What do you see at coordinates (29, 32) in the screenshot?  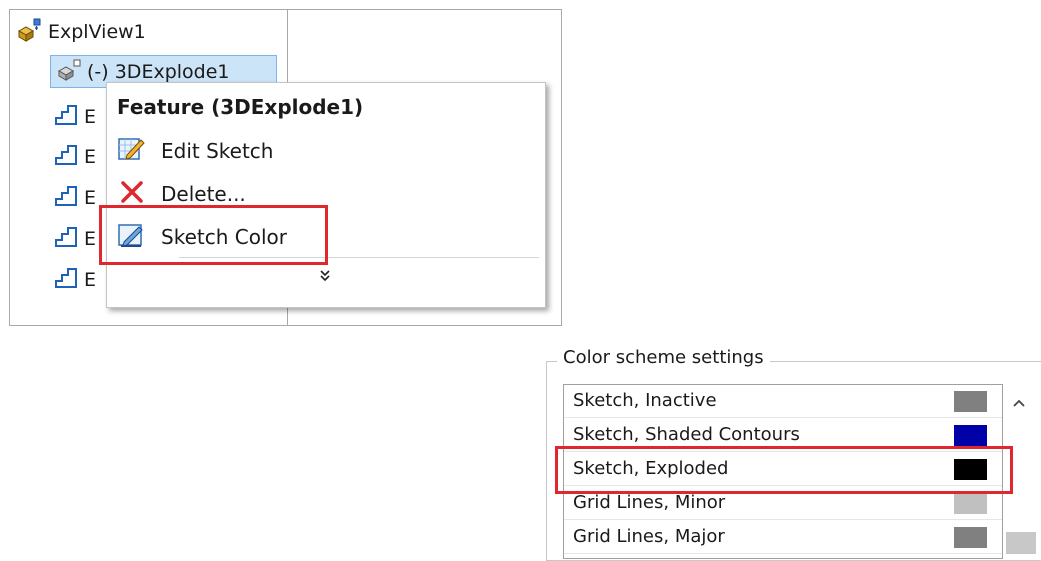 I see `exploded-view-icon` at bounding box center [29, 32].